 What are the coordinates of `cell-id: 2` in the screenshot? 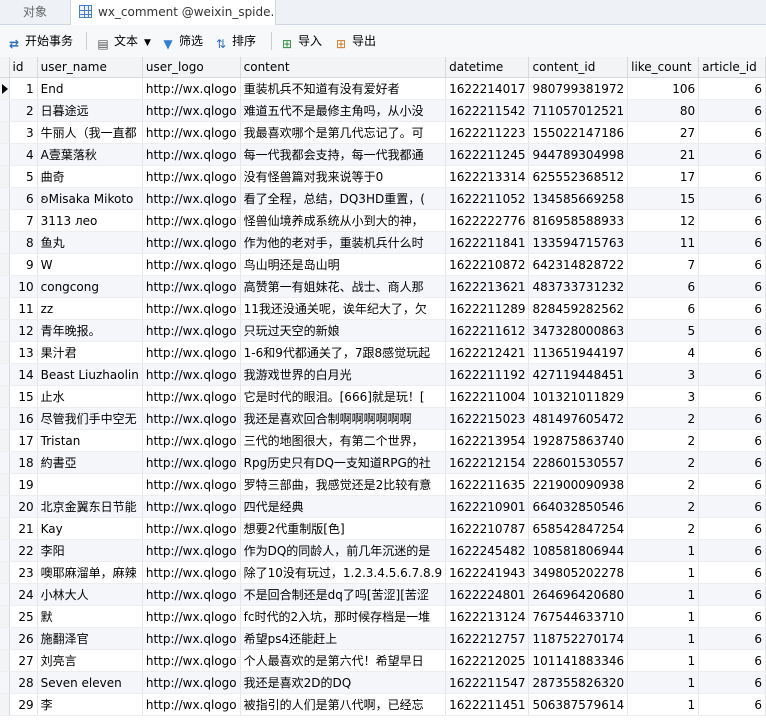 It's located at (23, 110).